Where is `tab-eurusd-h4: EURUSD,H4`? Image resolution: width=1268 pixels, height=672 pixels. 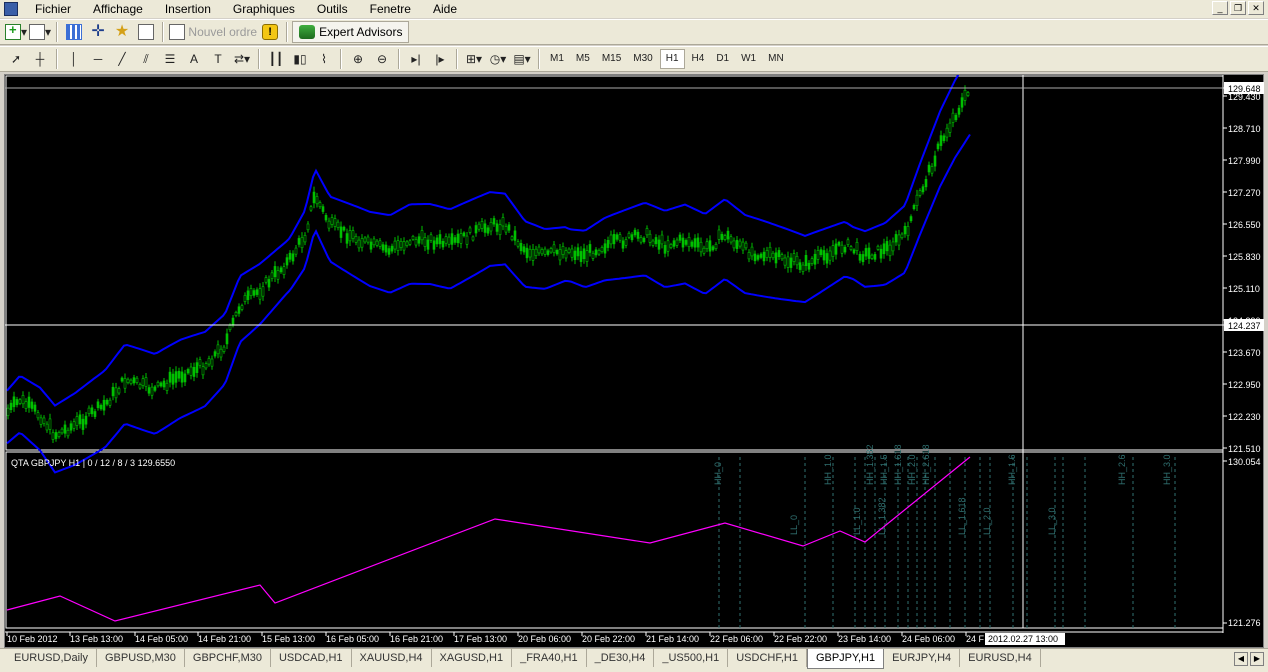
tab-eurusd-h4: EURUSD,H4 is located at coordinates (1000, 658).